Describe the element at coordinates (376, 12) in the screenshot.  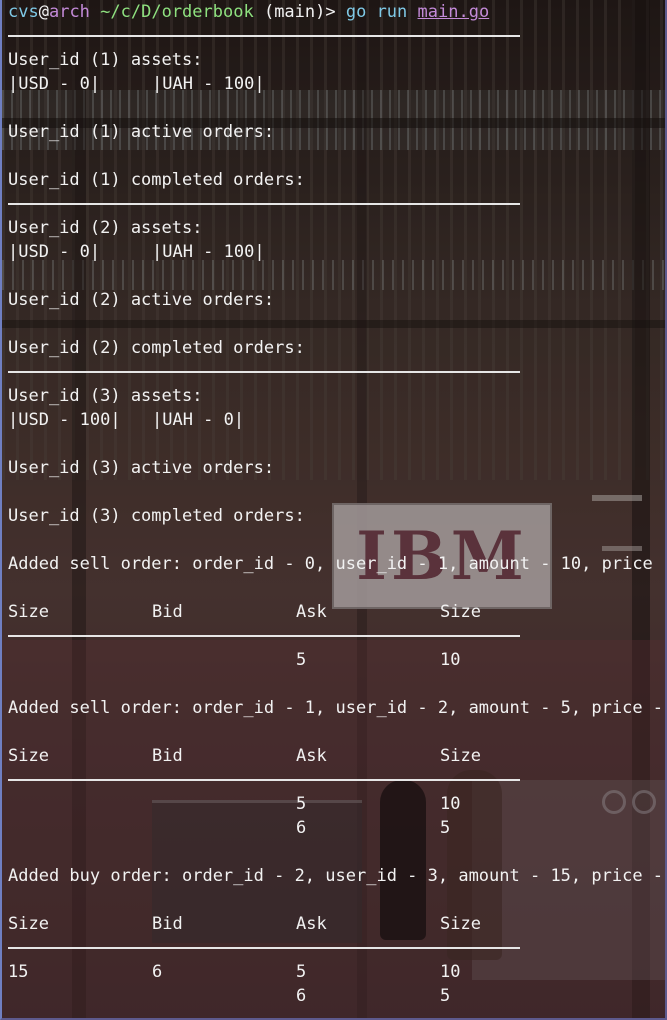
I see `command-text: go run` at that location.